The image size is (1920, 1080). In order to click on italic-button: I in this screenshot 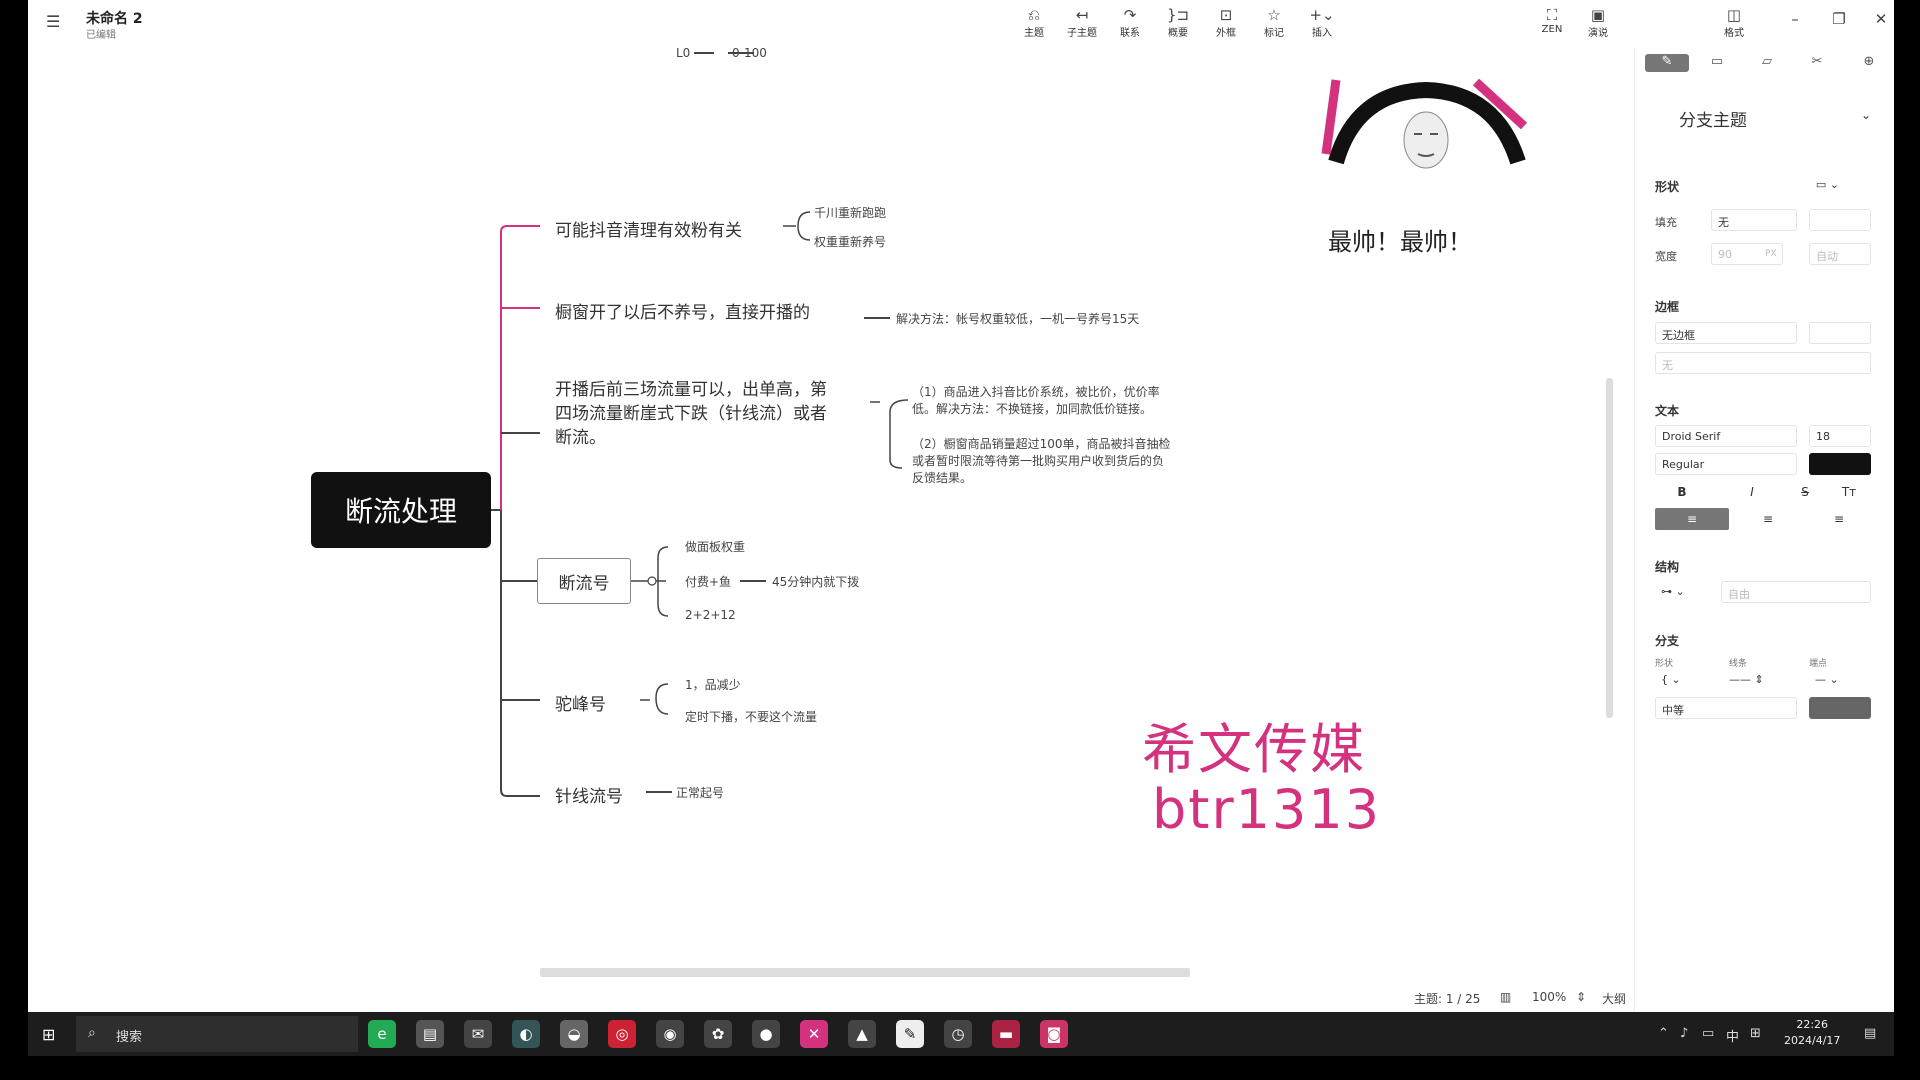, I will do `click(1752, 492)`.